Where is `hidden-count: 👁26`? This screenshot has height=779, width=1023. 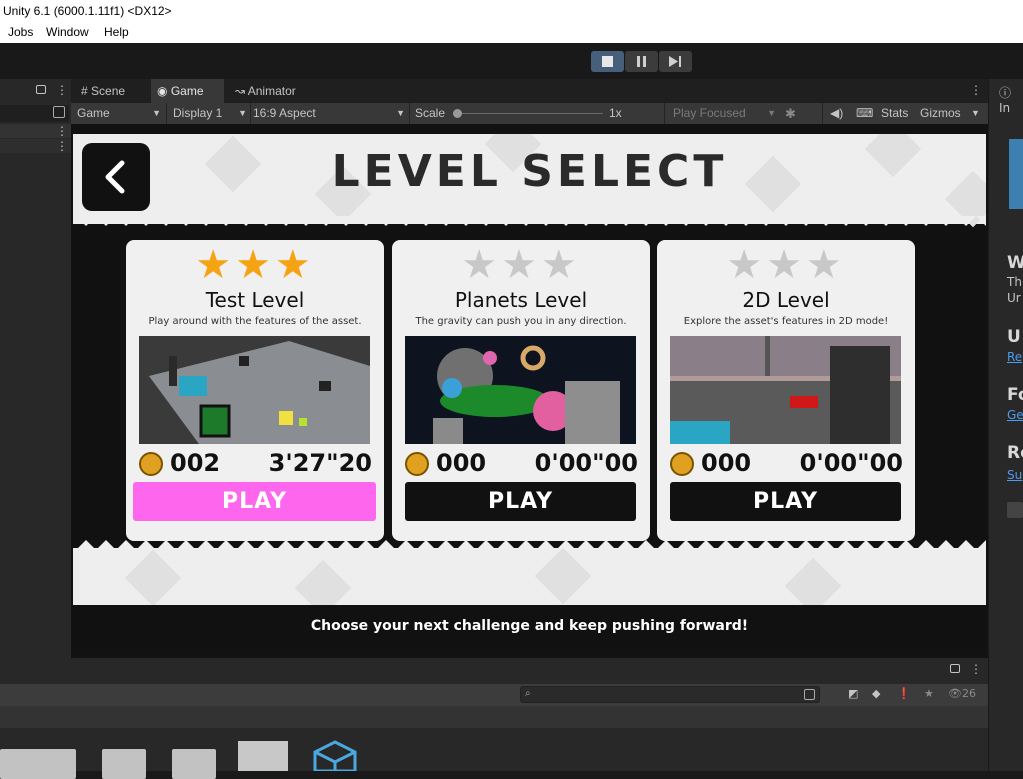 hidden-count: 👁26 is located at coordinates (962, 693).